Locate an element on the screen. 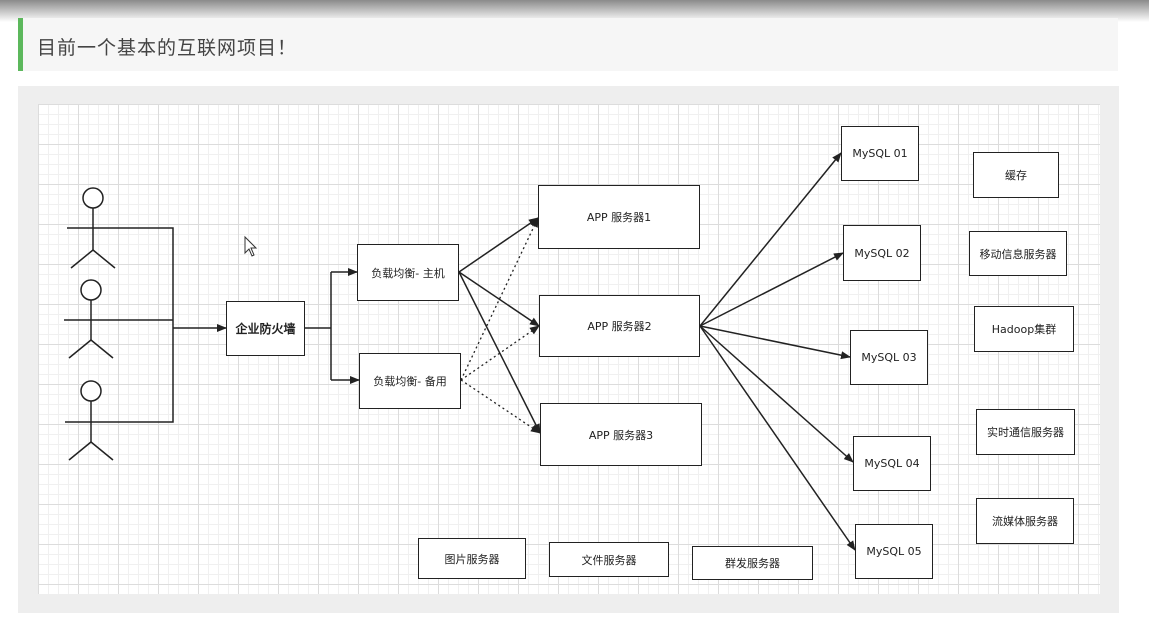 This screenshot has height=618, width=1149. firewall-box: 企业防火墙 is located at coordinates (265, 328).